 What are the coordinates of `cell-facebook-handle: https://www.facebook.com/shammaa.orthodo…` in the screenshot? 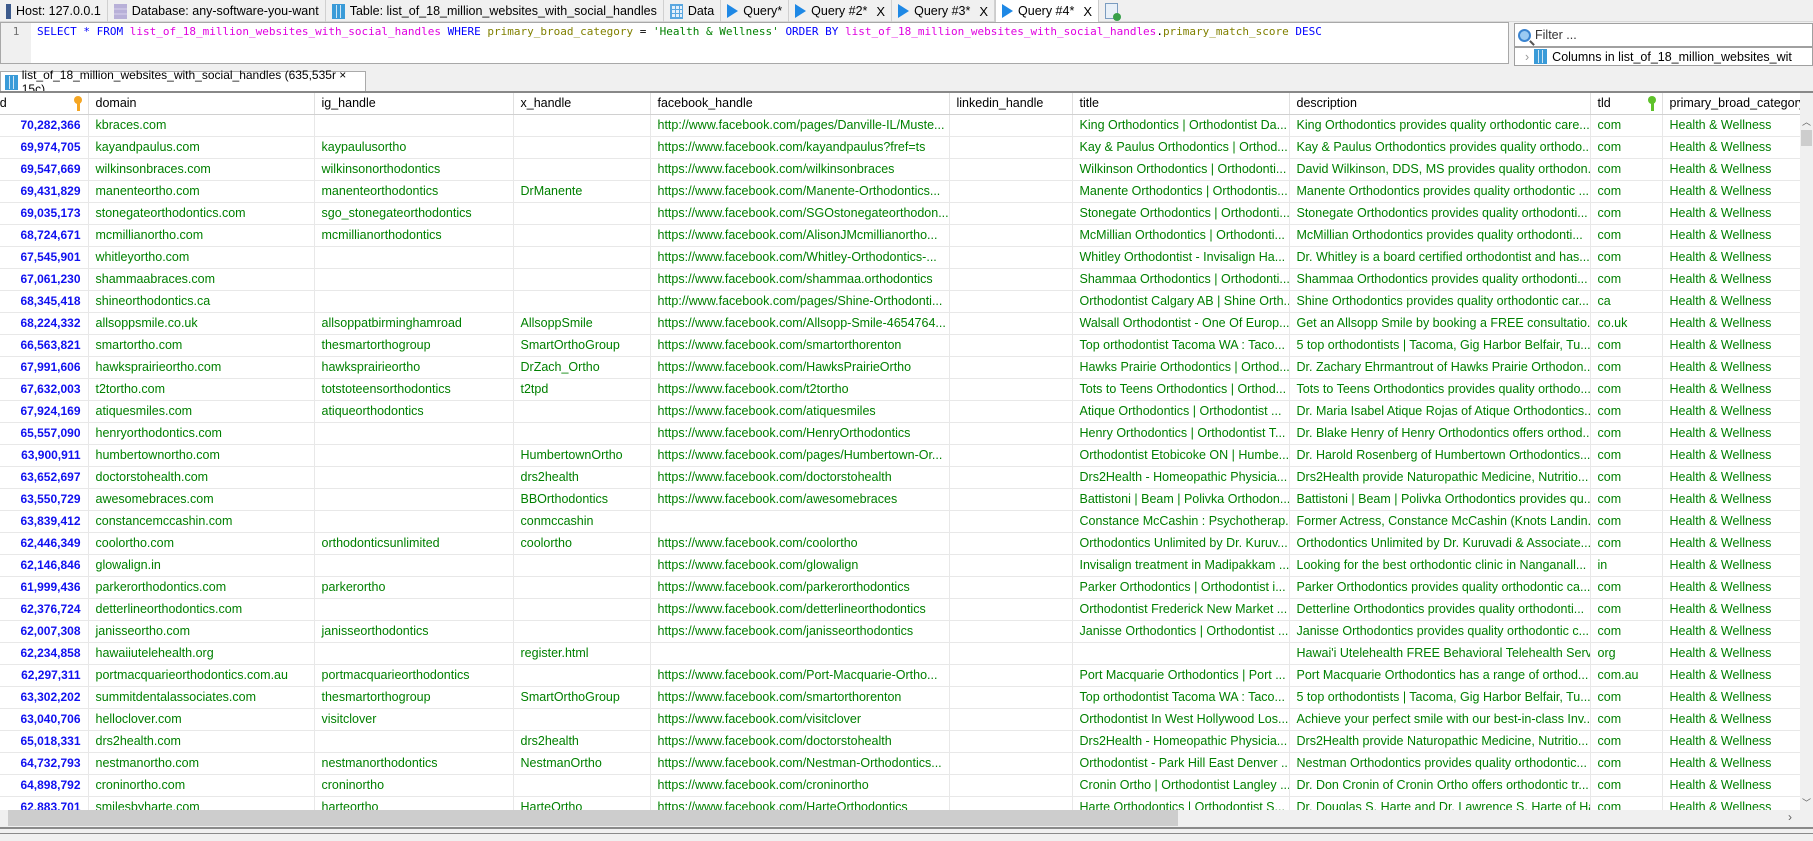 It's located at (800, 279).